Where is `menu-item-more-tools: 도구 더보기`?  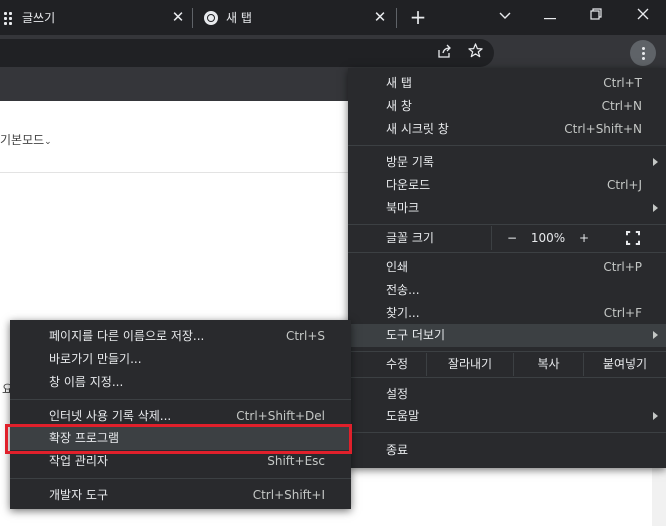 menu-item-more-tools: 도구 더보기 is located at coordinates (507, 335).